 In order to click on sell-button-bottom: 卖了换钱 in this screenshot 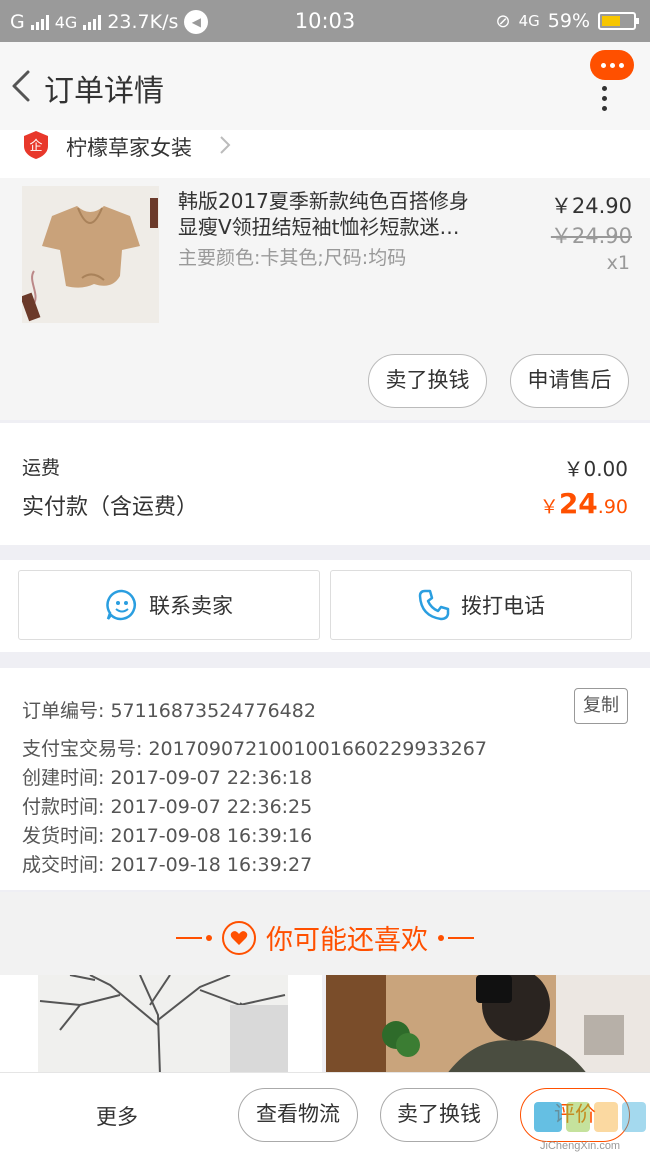, I will do `click(439, 1115)`.